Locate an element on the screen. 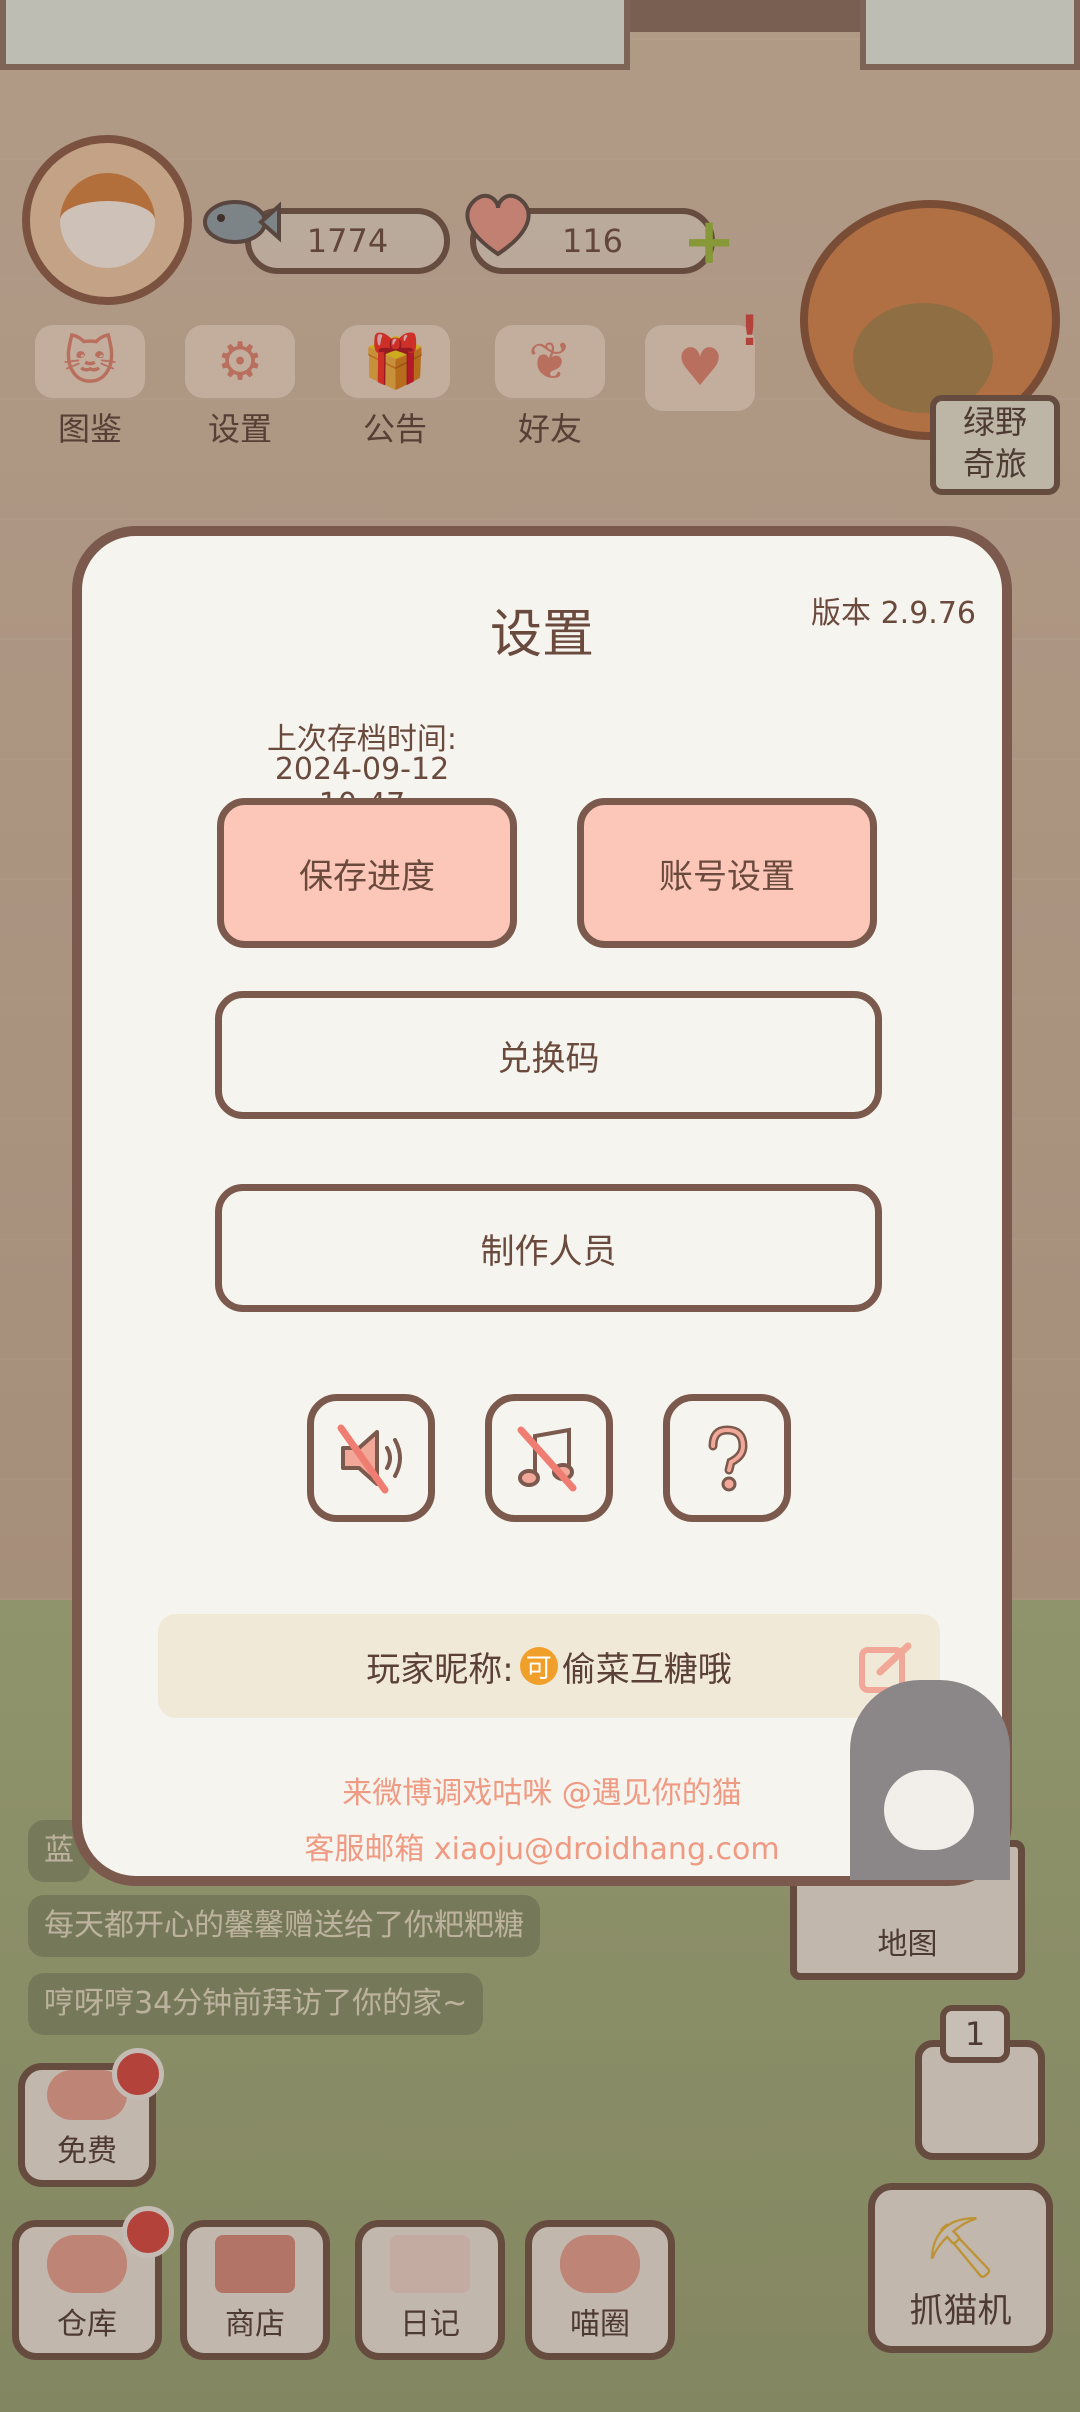 The height and width of the screenshot is (2412, 1080). account-settings-label: 账号设置 is located at coordinates (727, 876).